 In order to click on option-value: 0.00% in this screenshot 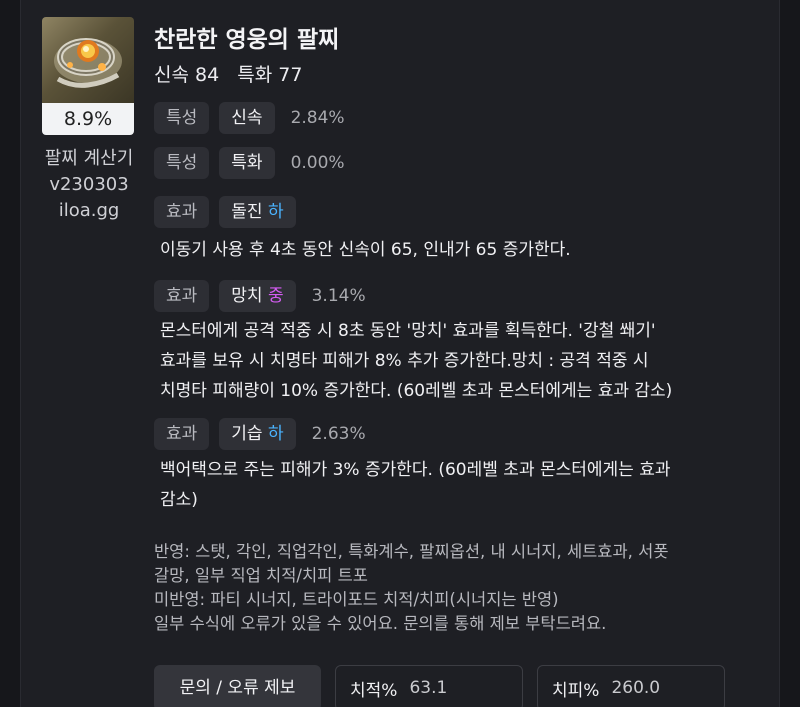, I will do `click(317, 163)`.